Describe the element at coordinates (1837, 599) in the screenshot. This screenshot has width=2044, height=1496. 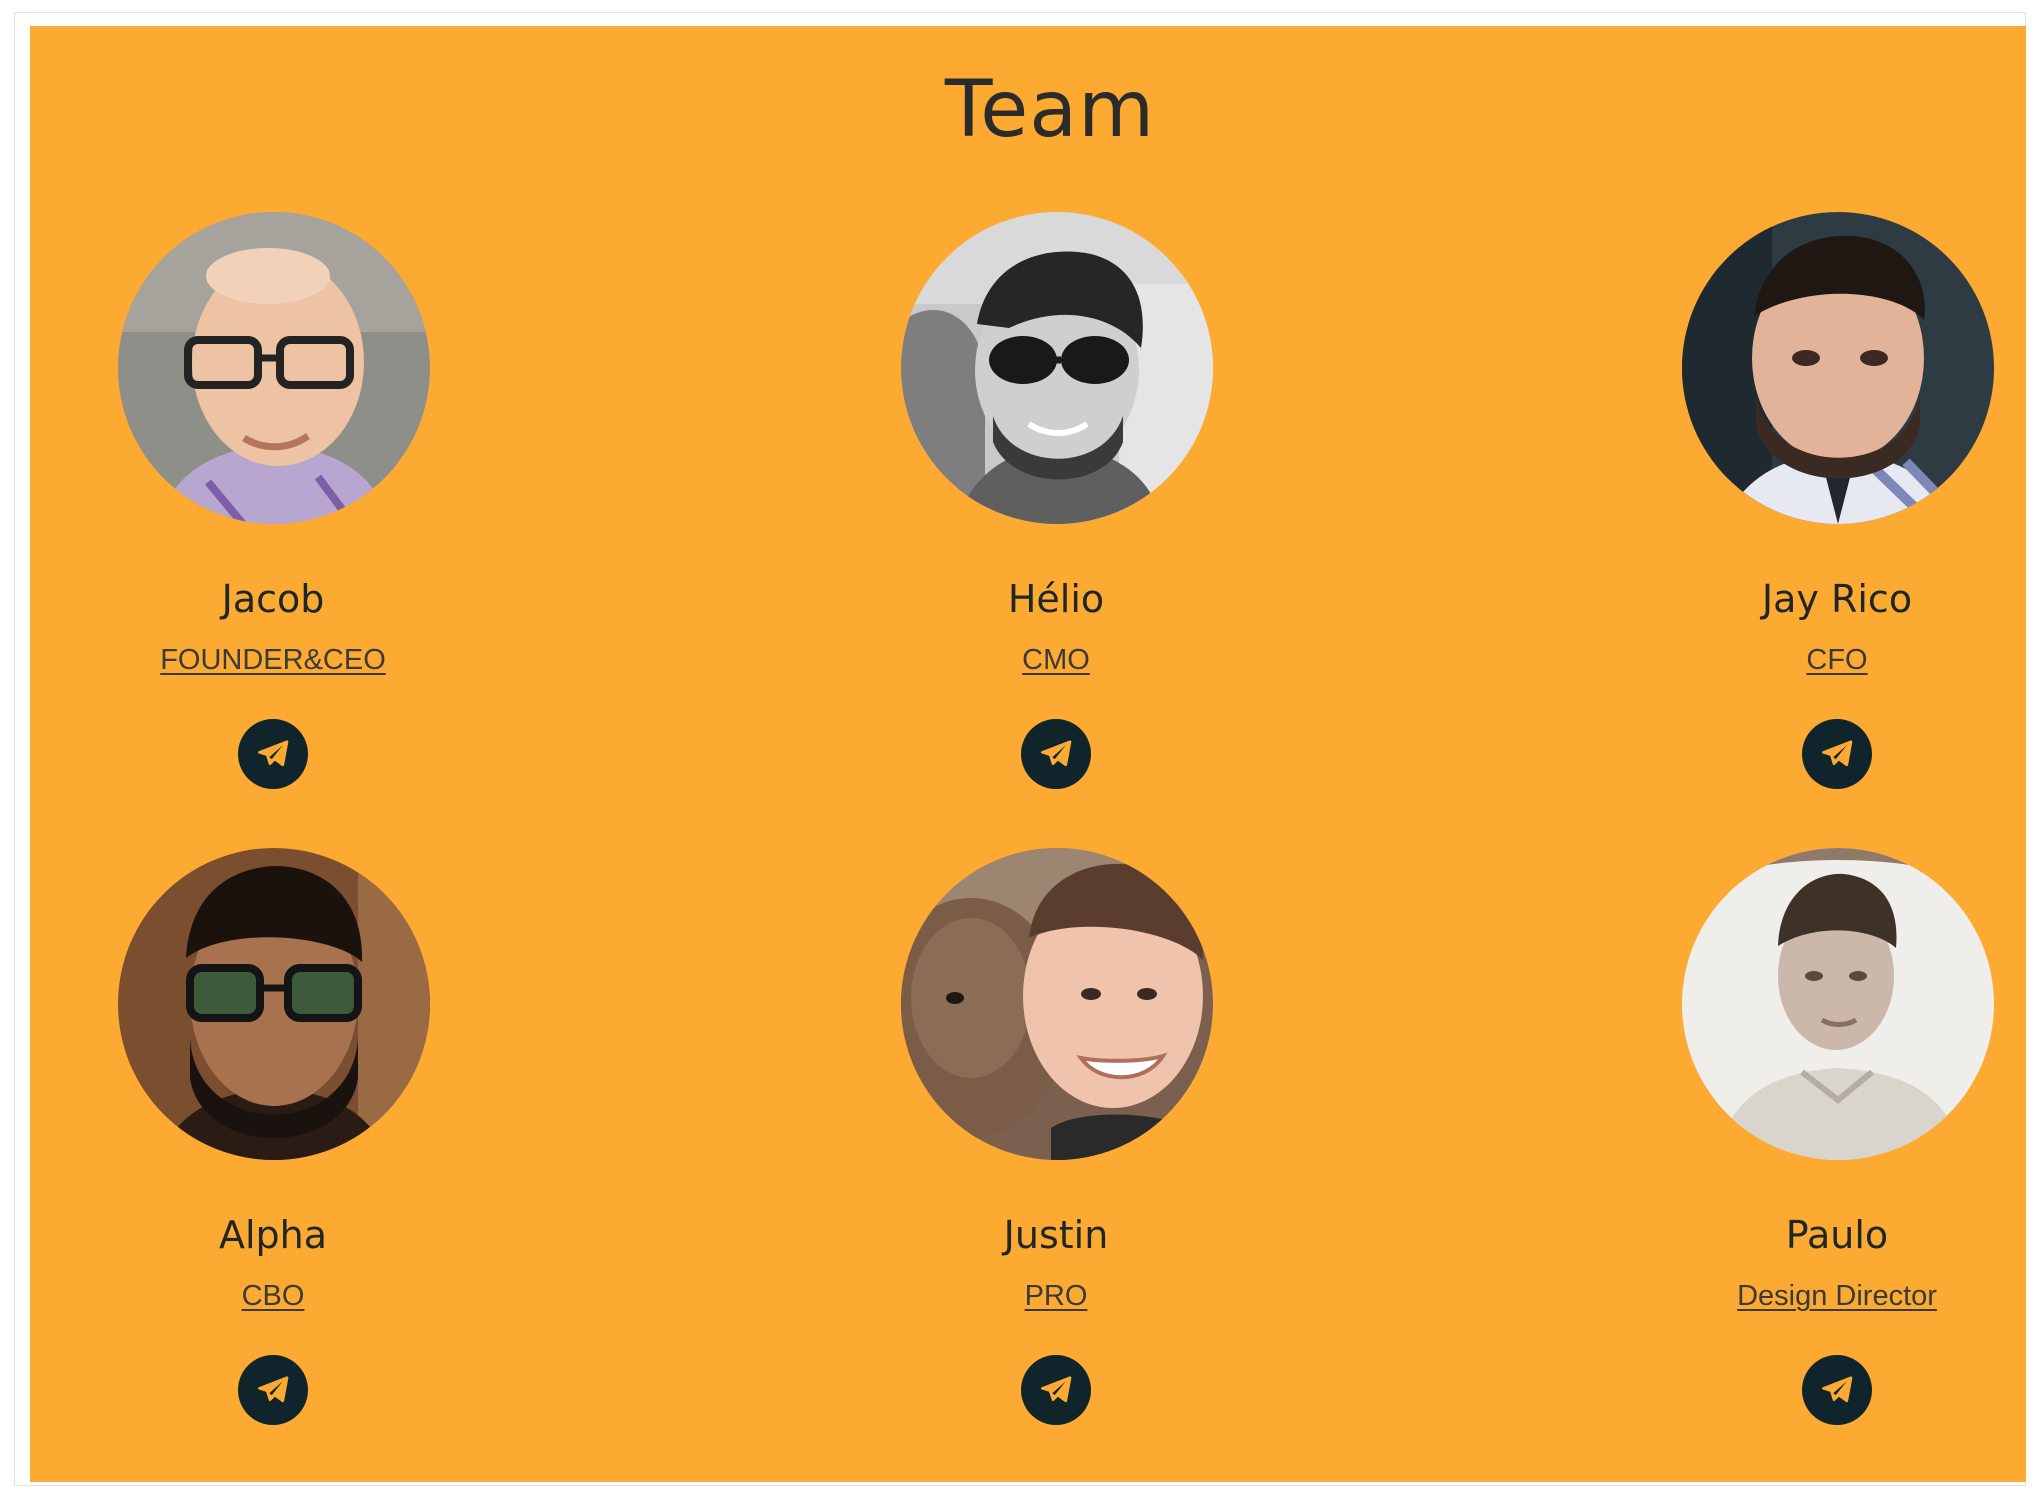
I see `member-name: Jay Rico` at that location.